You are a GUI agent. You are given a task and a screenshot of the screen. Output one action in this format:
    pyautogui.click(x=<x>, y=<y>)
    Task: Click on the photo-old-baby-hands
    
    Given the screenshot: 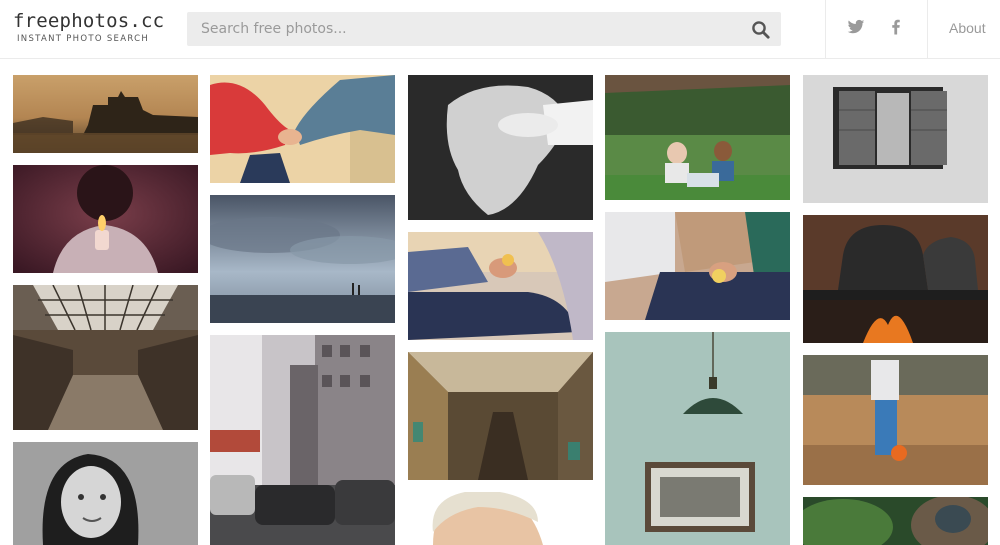 What is the action you would take?
    pyautogui.click(x=500, y=147)
    